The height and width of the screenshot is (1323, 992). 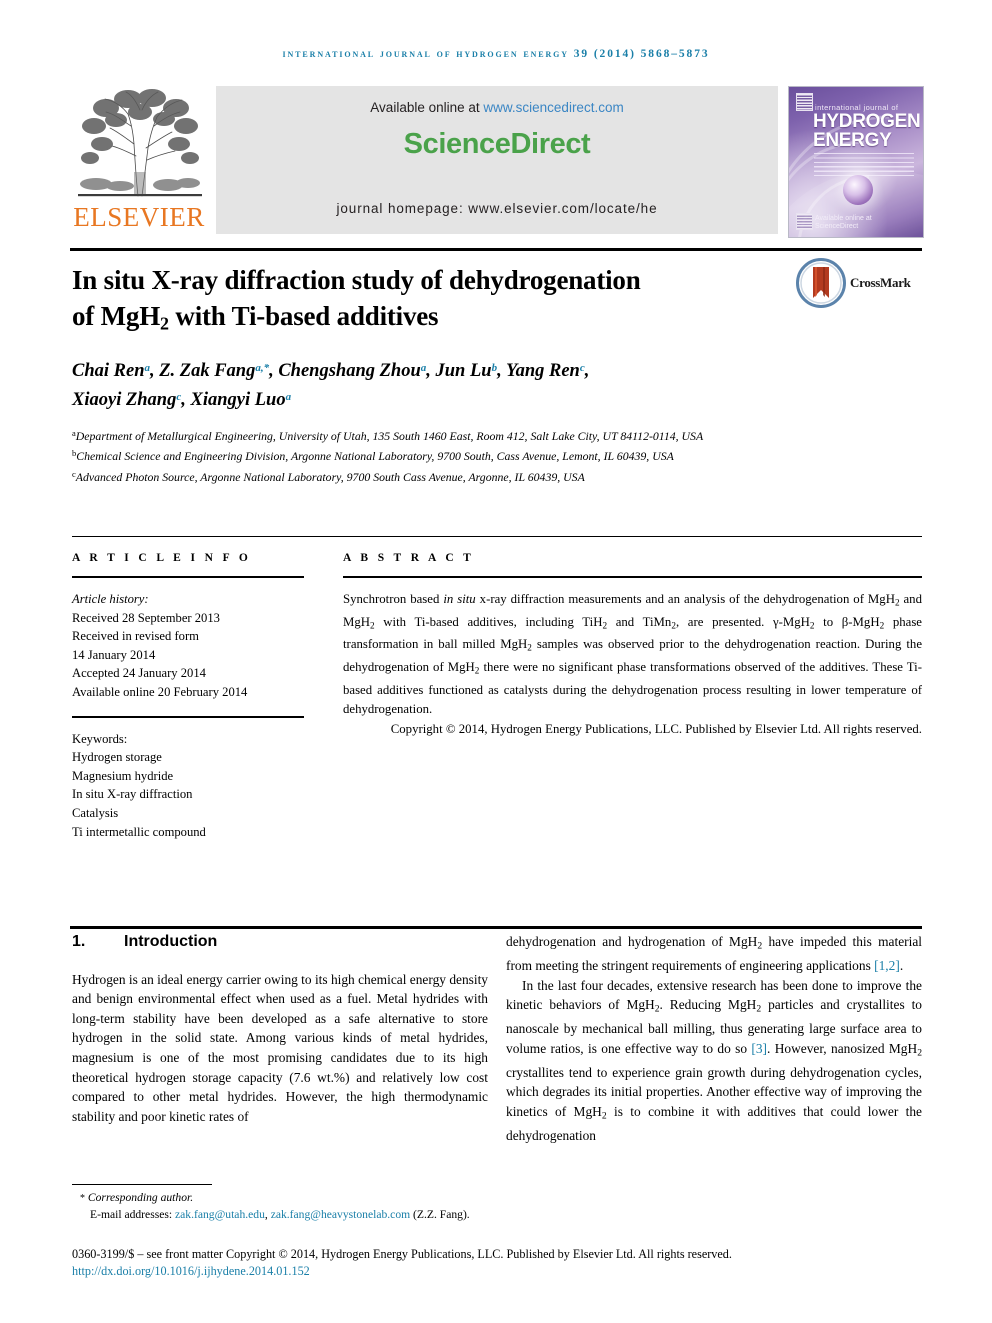 What do you see at coordinates (162, 558) in the screenshot?
I see `article-info-heading: A R T I C L E I N F O` at bounding box center [162, 558].